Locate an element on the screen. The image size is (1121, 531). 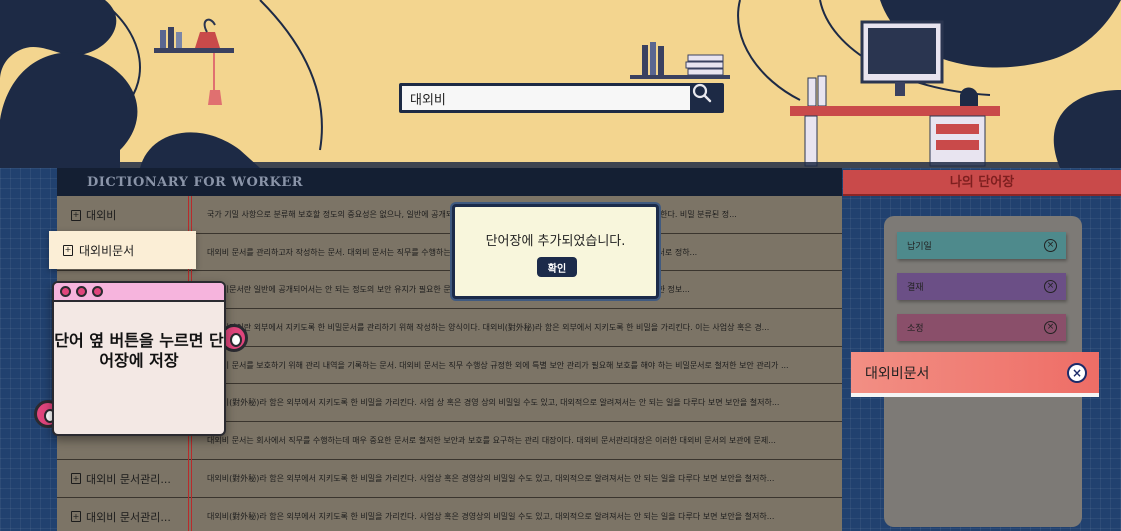
window-titlebar is located at coordinates (139, 292).